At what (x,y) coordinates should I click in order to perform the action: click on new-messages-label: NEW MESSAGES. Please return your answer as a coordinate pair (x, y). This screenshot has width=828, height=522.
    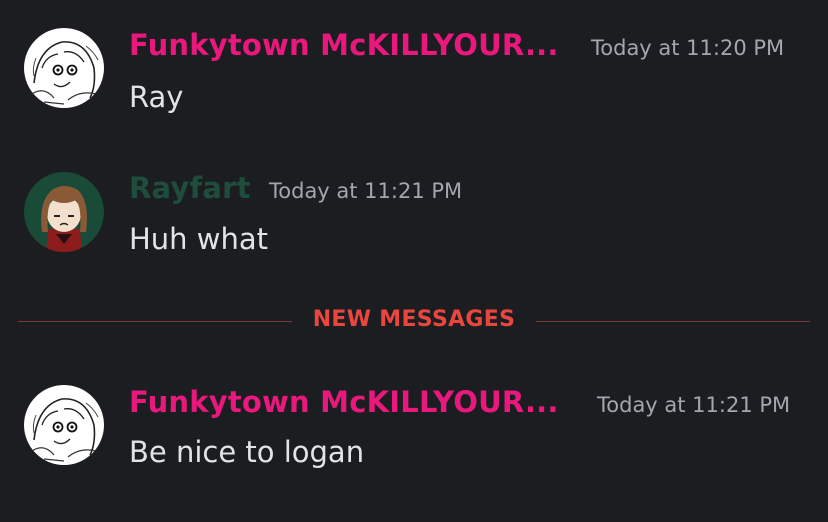
    Looking at the image, I should click on (414, 319).